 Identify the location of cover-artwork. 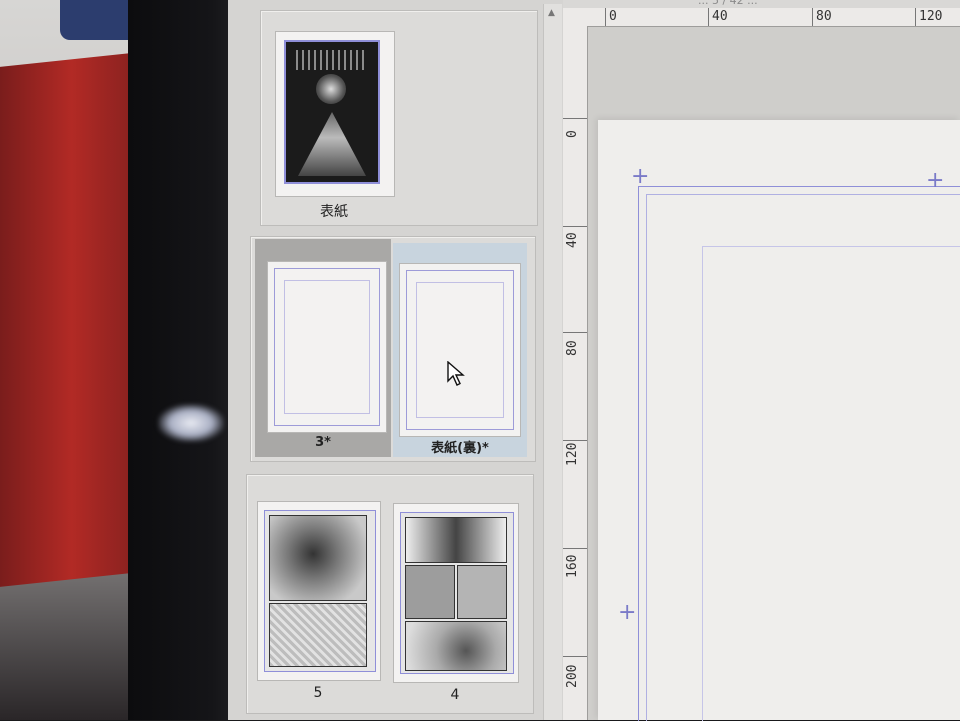
(332, 112).